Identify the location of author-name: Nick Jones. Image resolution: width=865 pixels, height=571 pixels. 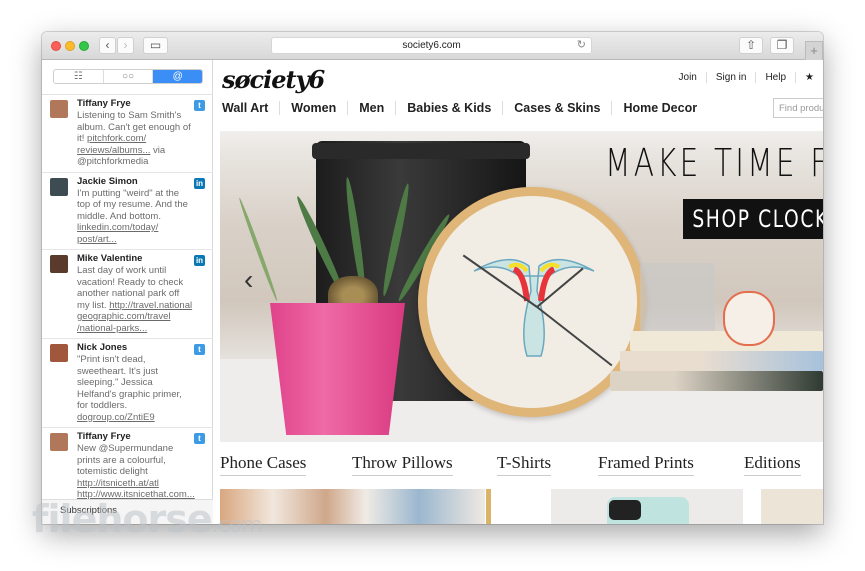
(102, 347).